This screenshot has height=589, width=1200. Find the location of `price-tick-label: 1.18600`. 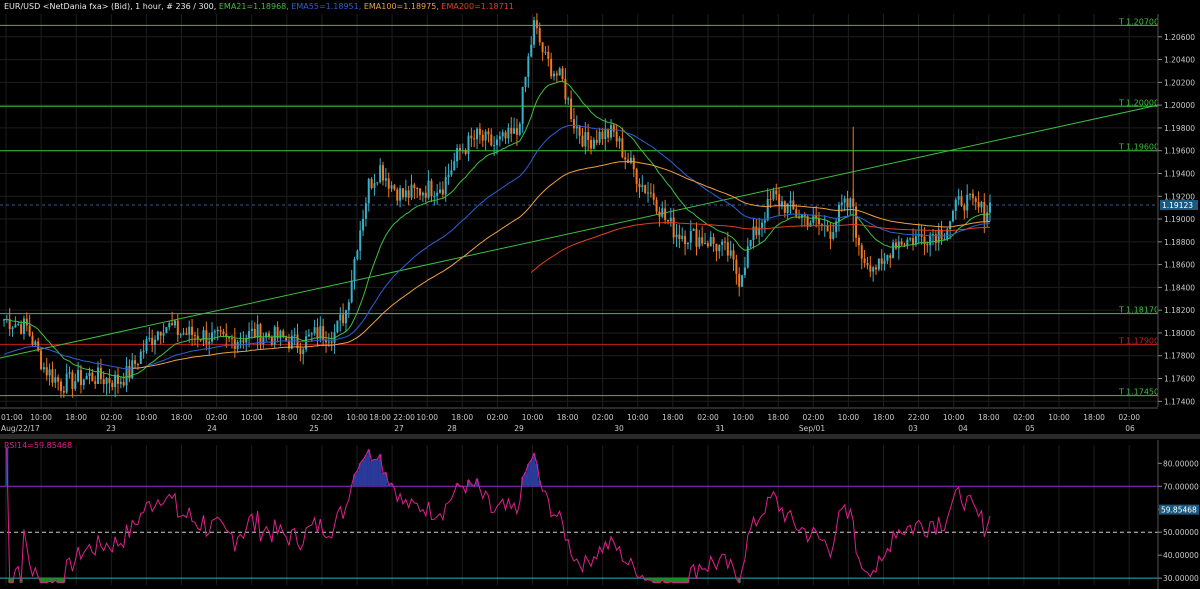

price-tick-label: 1.18600 is located at coordinates (1179, 265).